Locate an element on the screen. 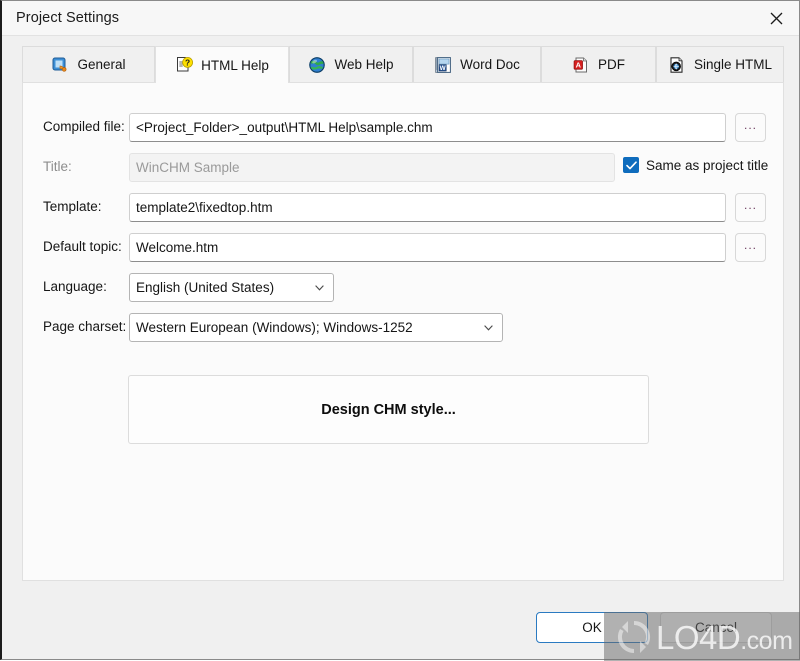 The height and width of the screenshot is (661, 800). ok-button-label: OK is located at coordinates (592, 627).